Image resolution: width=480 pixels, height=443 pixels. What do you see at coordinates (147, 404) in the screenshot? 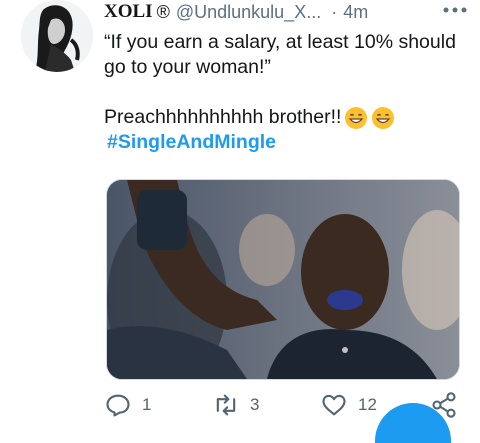
I see `reply-count: 1` at bounding box center [147, 404].